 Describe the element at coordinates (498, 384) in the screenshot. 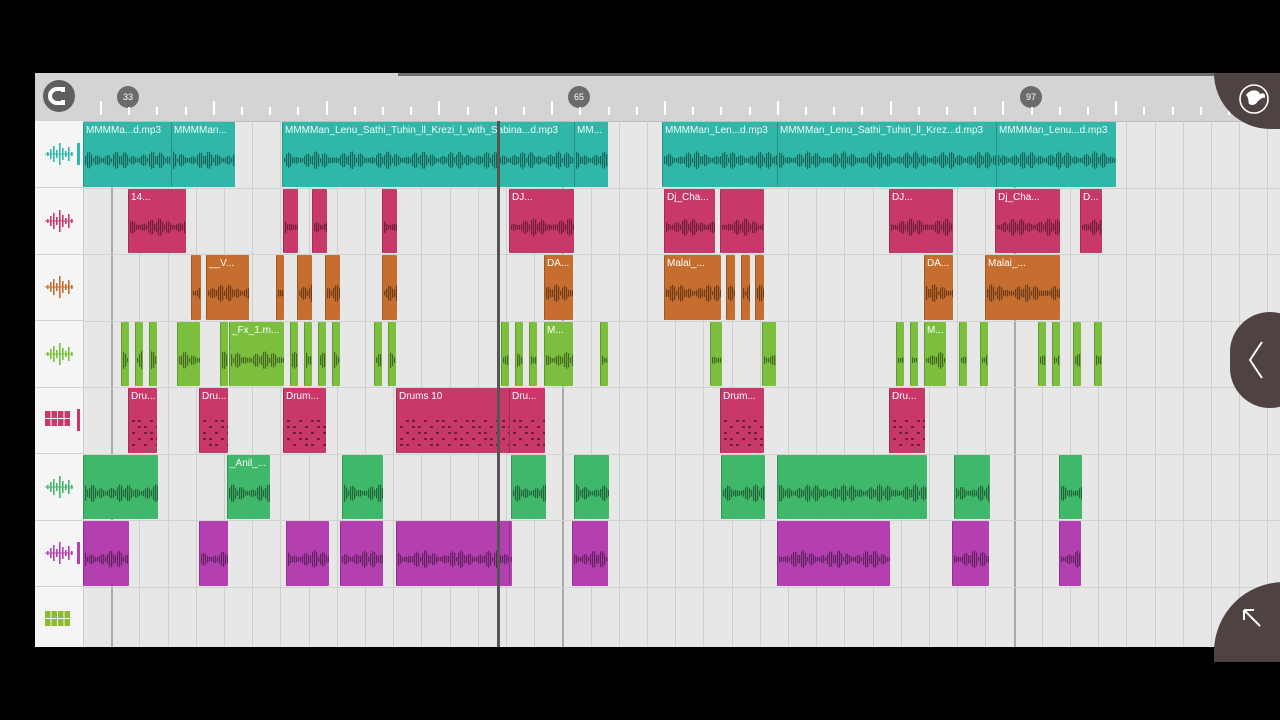

I see `playhead` at that location.